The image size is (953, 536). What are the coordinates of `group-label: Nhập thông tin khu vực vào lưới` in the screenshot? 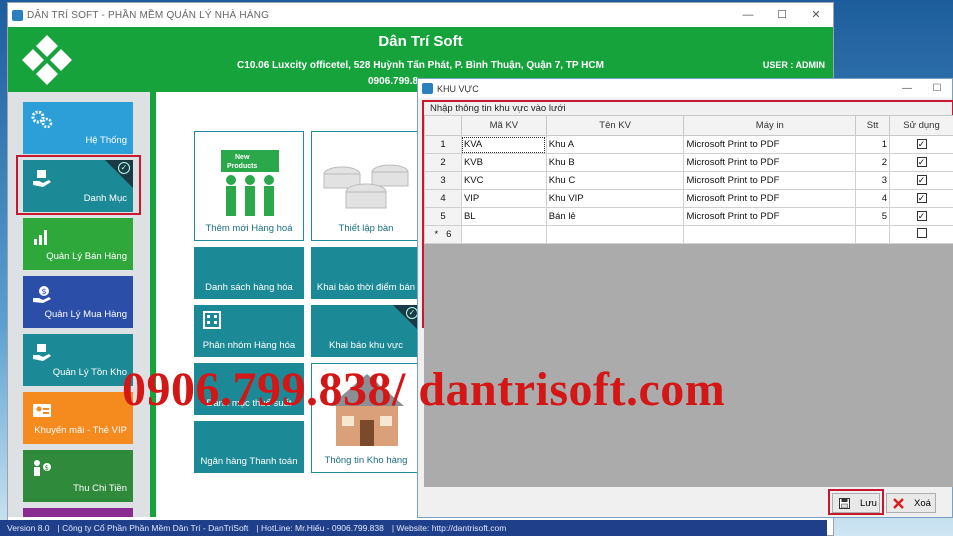 It's located at (498, 108).